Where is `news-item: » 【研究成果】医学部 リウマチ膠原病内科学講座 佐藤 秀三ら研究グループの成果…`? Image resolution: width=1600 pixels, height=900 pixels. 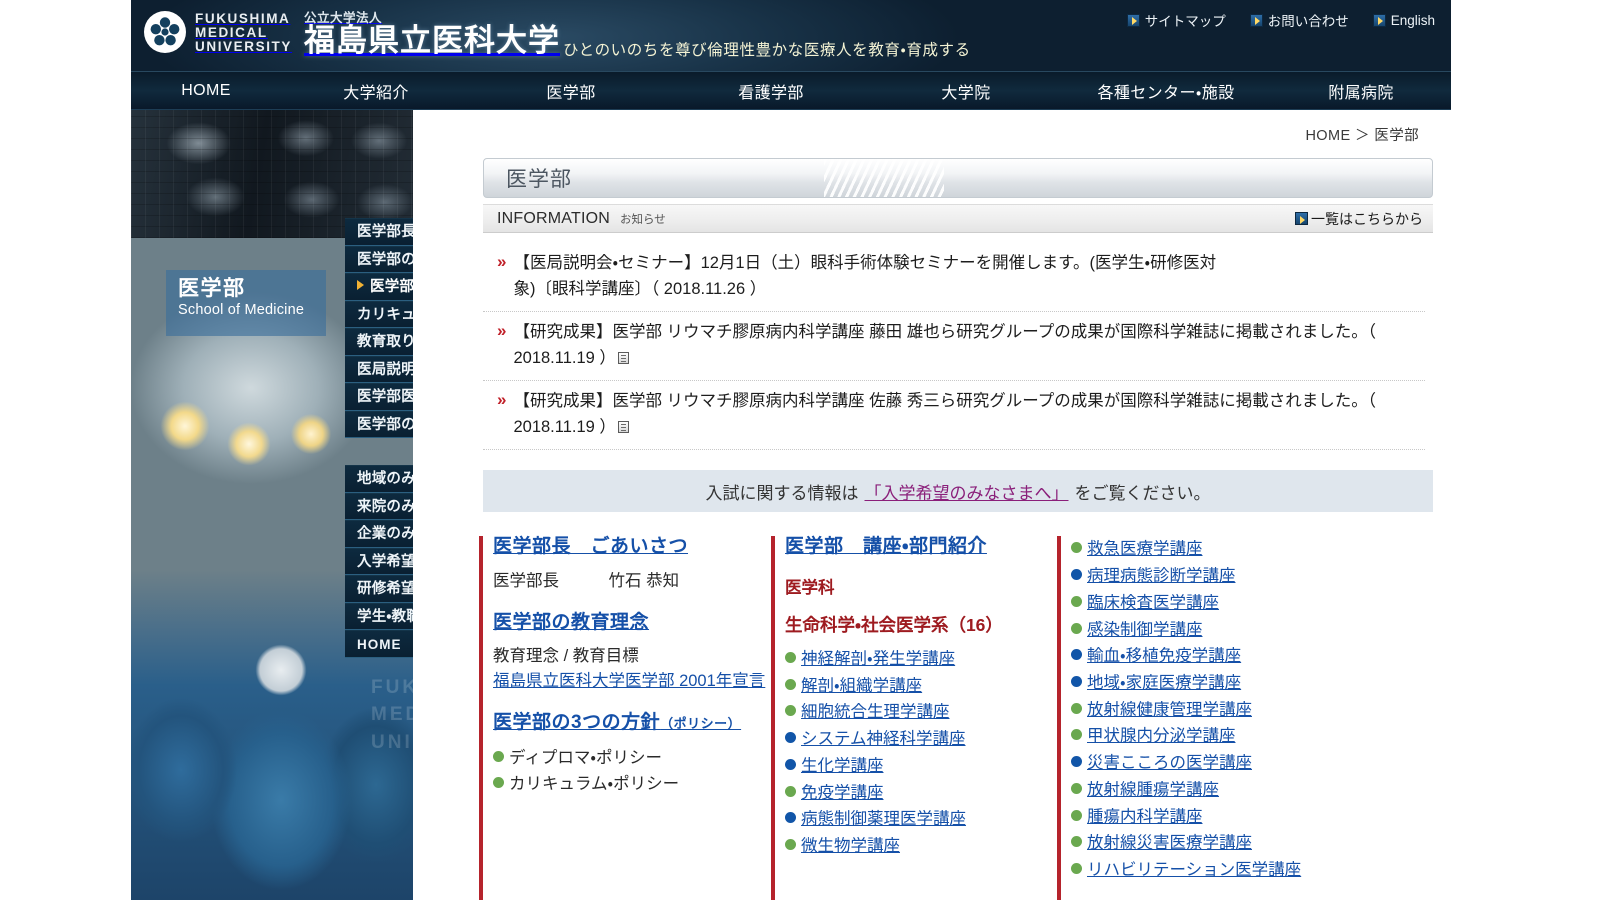
news-item: » 【研究成果】医学部 リウマチ膠原病内科学講座 佐藤 秀三ら研究グループの成果… is located at coordinates (954, 416).